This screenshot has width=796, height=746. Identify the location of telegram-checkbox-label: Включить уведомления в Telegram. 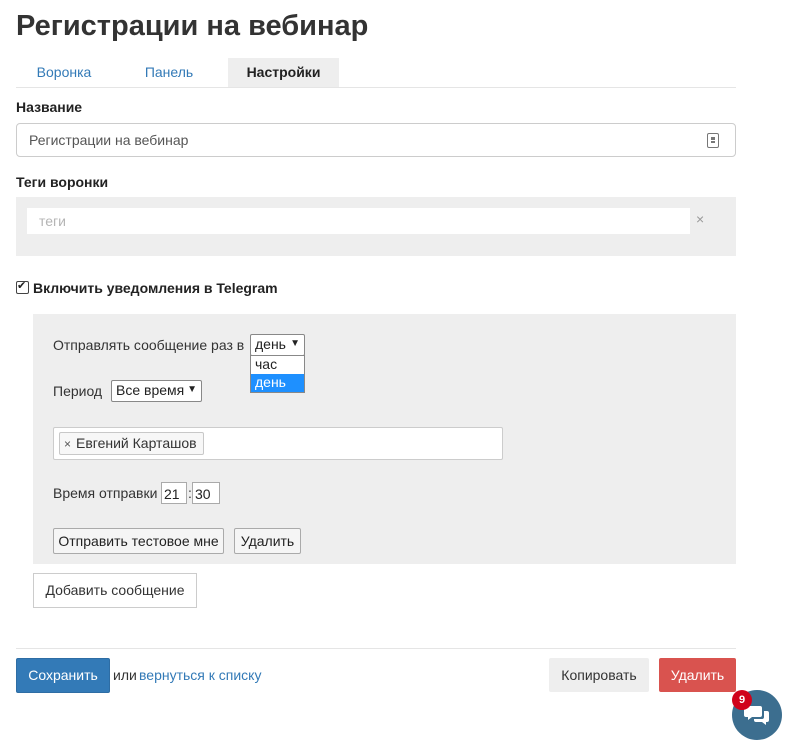
(155, 288).